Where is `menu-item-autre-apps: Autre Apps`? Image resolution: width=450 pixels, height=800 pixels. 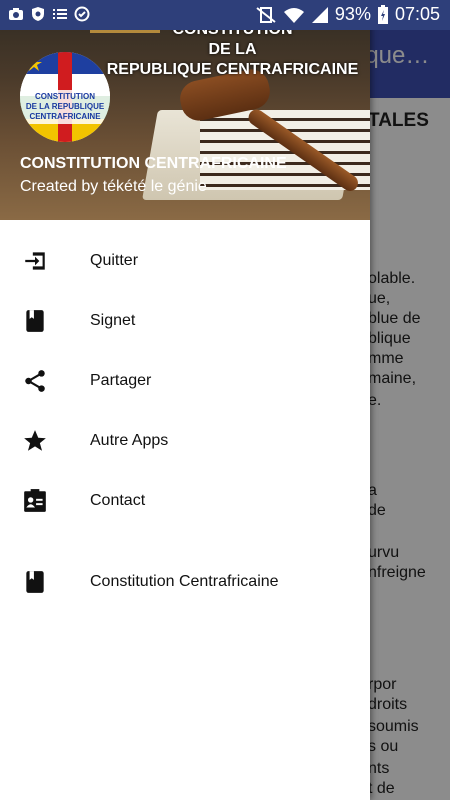 menu-item-autre-apps: Autre Apps is located at coordinates (185, 441).